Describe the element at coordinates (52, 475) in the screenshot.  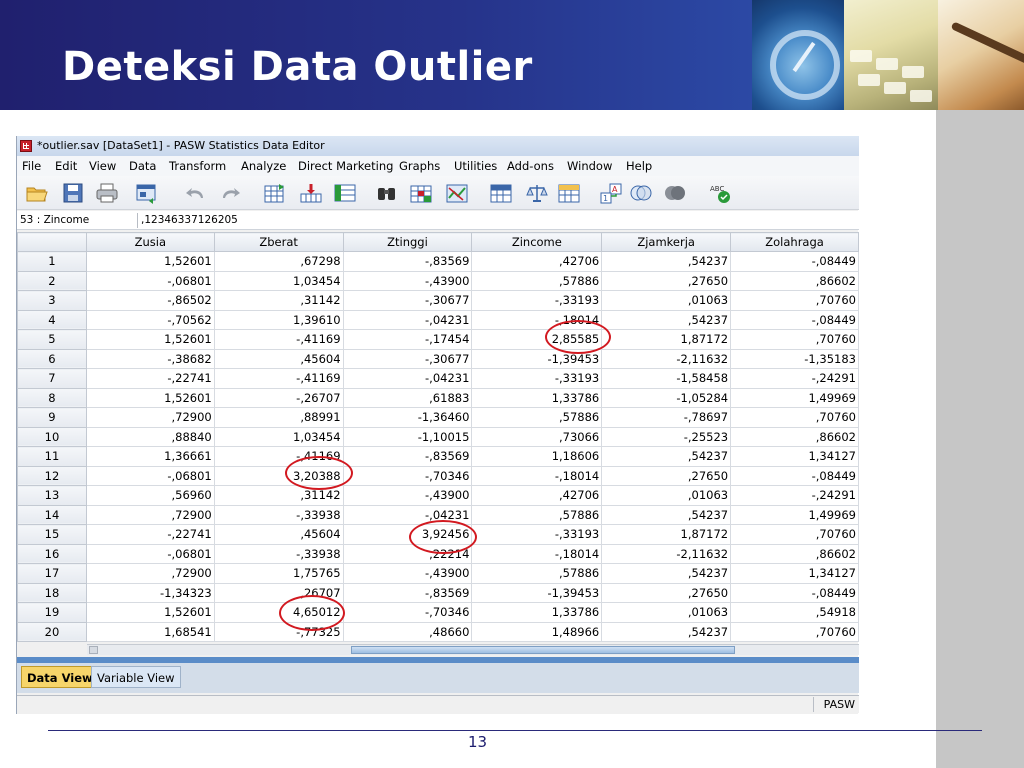
I see `row-number: 12` at that location.